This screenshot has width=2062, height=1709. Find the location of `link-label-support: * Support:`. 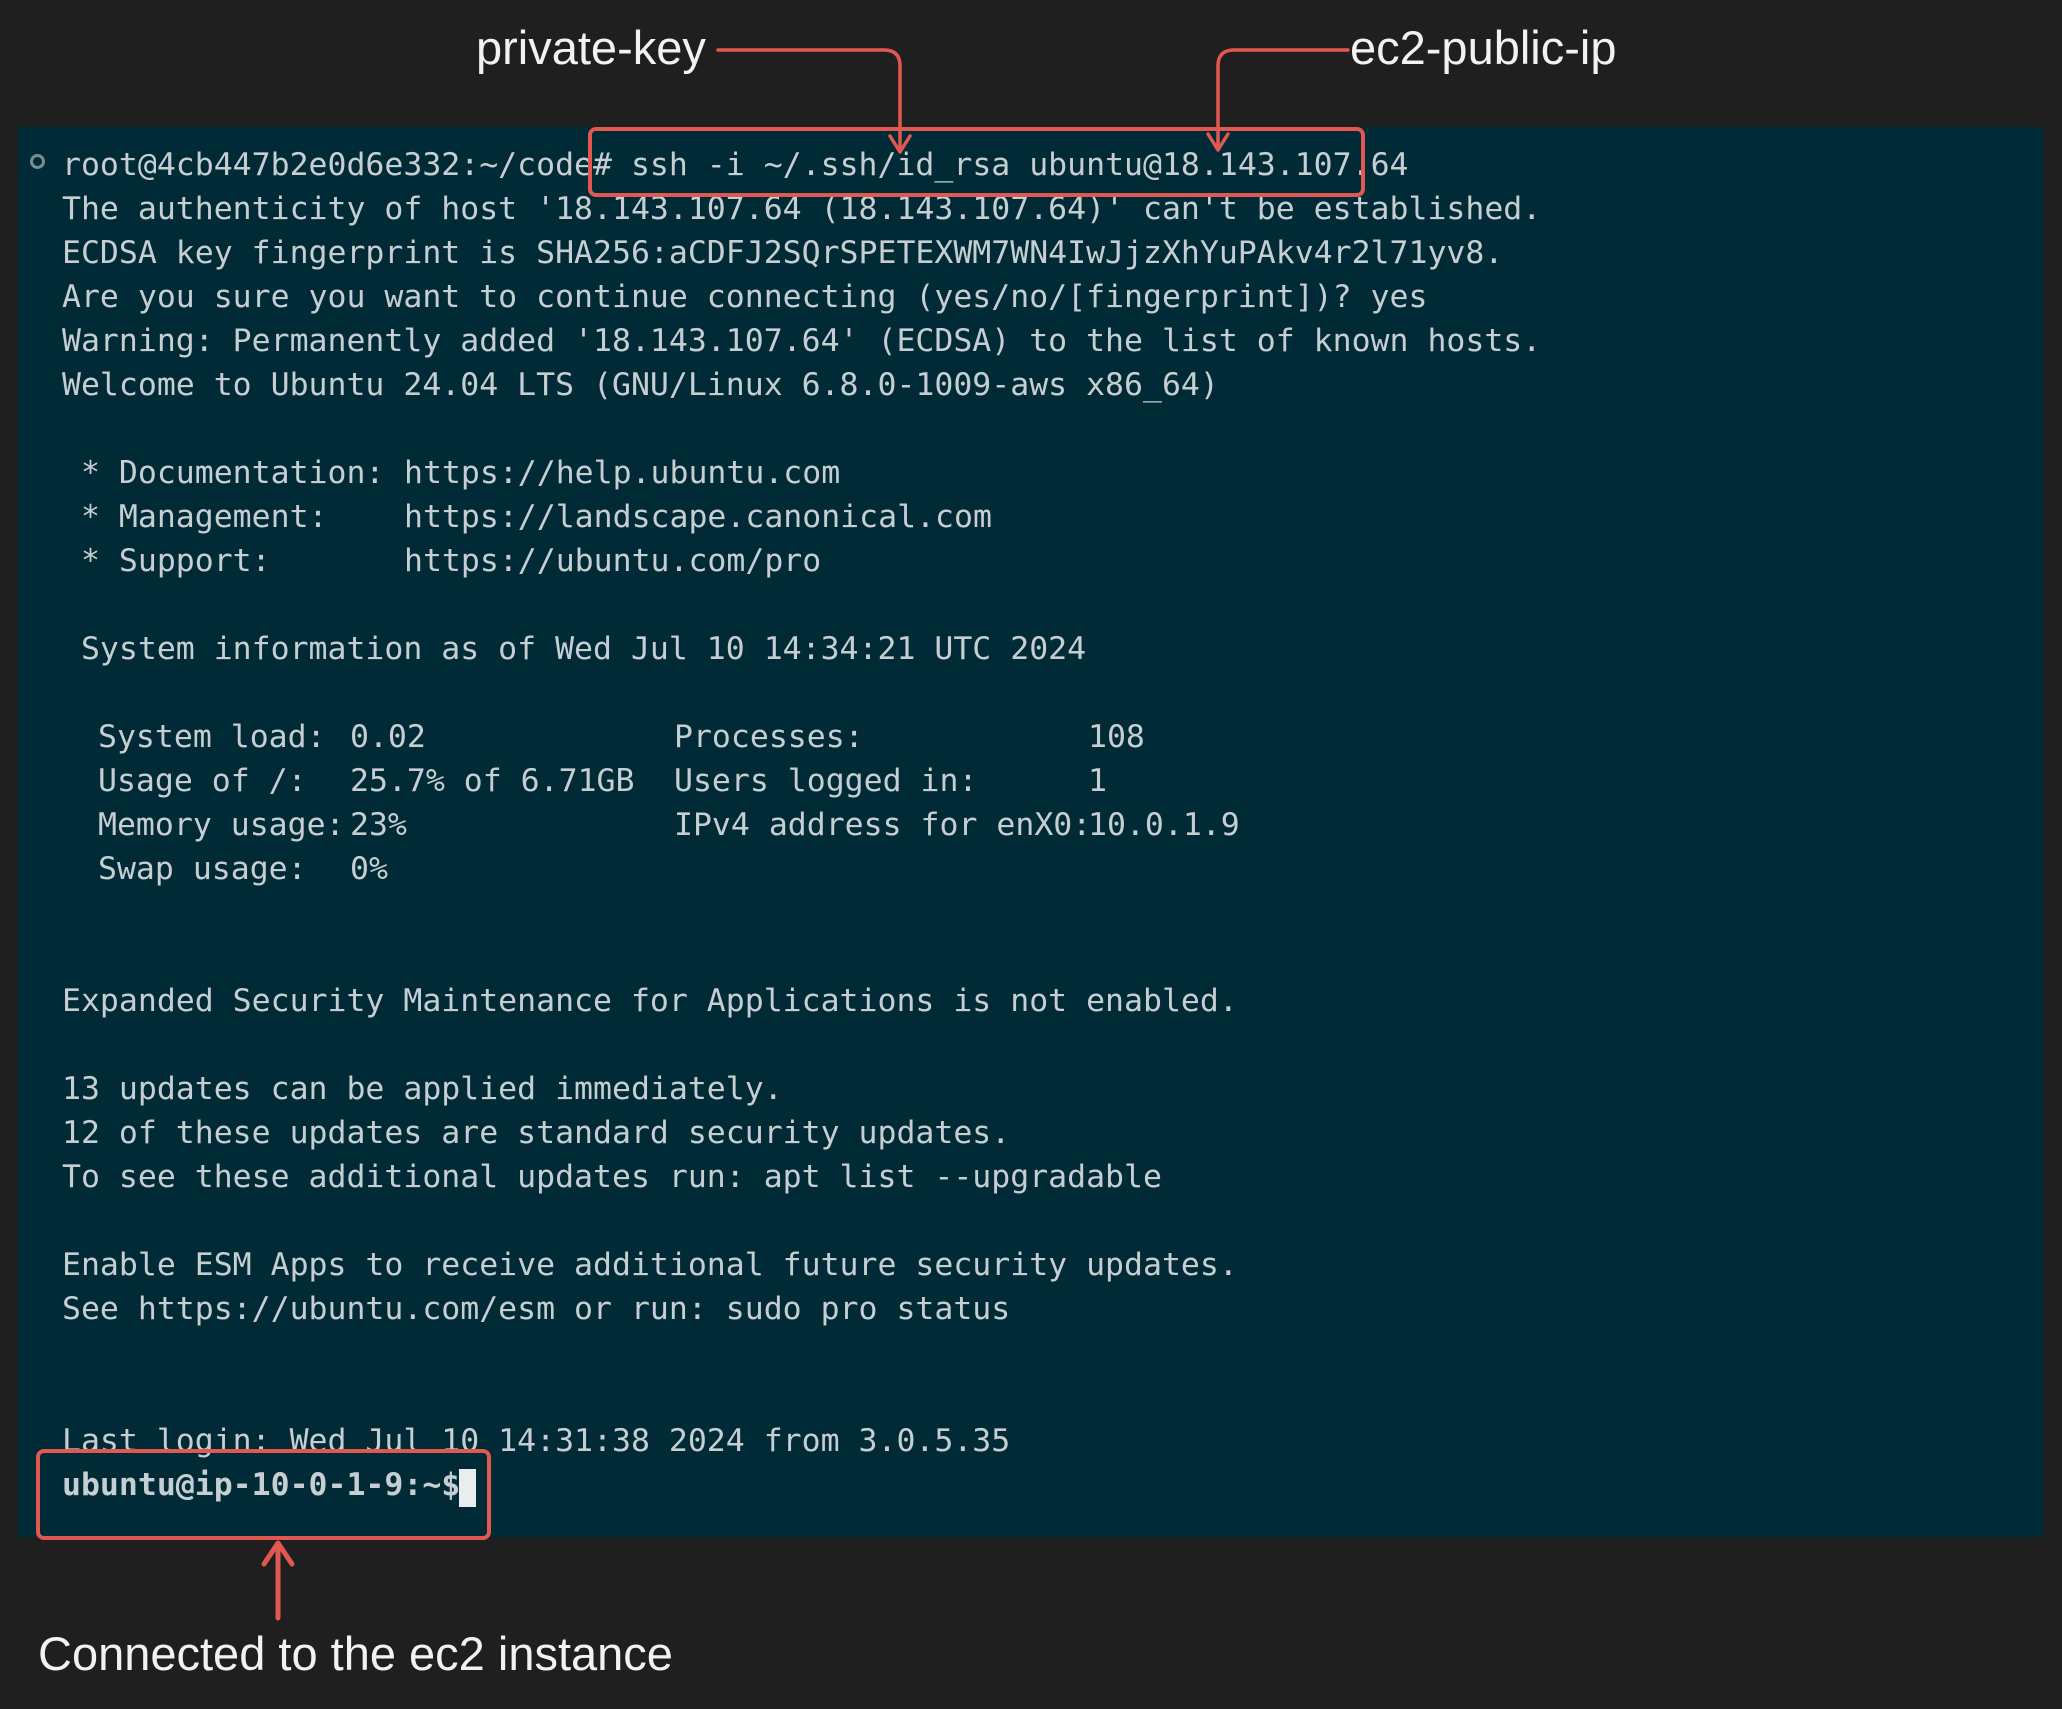

link-label-support: * Support: is located at coordinates (166, 561).